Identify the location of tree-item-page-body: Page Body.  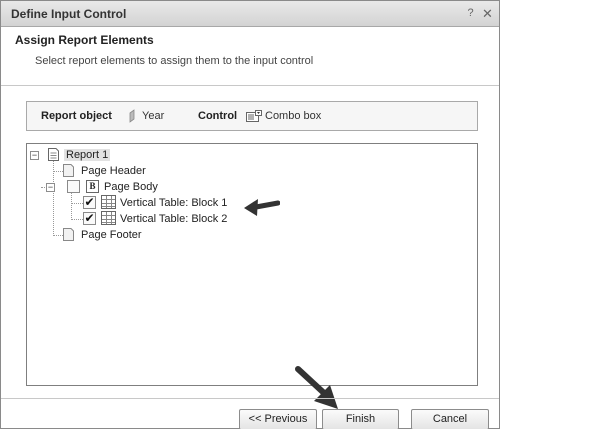
(131, 187).